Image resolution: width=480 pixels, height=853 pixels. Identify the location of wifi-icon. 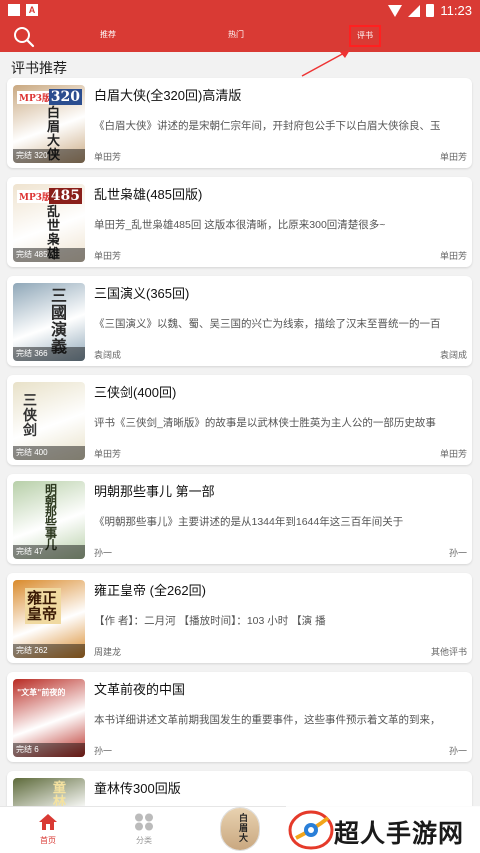
(395, 10).